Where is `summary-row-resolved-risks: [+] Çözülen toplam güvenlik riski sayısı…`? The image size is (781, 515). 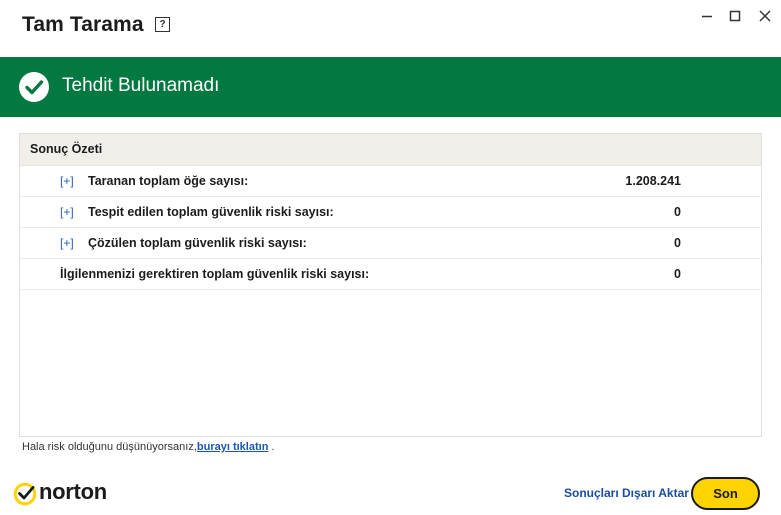 summary-row-resolved-risks: [+] Çözülen toplam güvenlik riski sayısı… is located at coordinates (390, 243).